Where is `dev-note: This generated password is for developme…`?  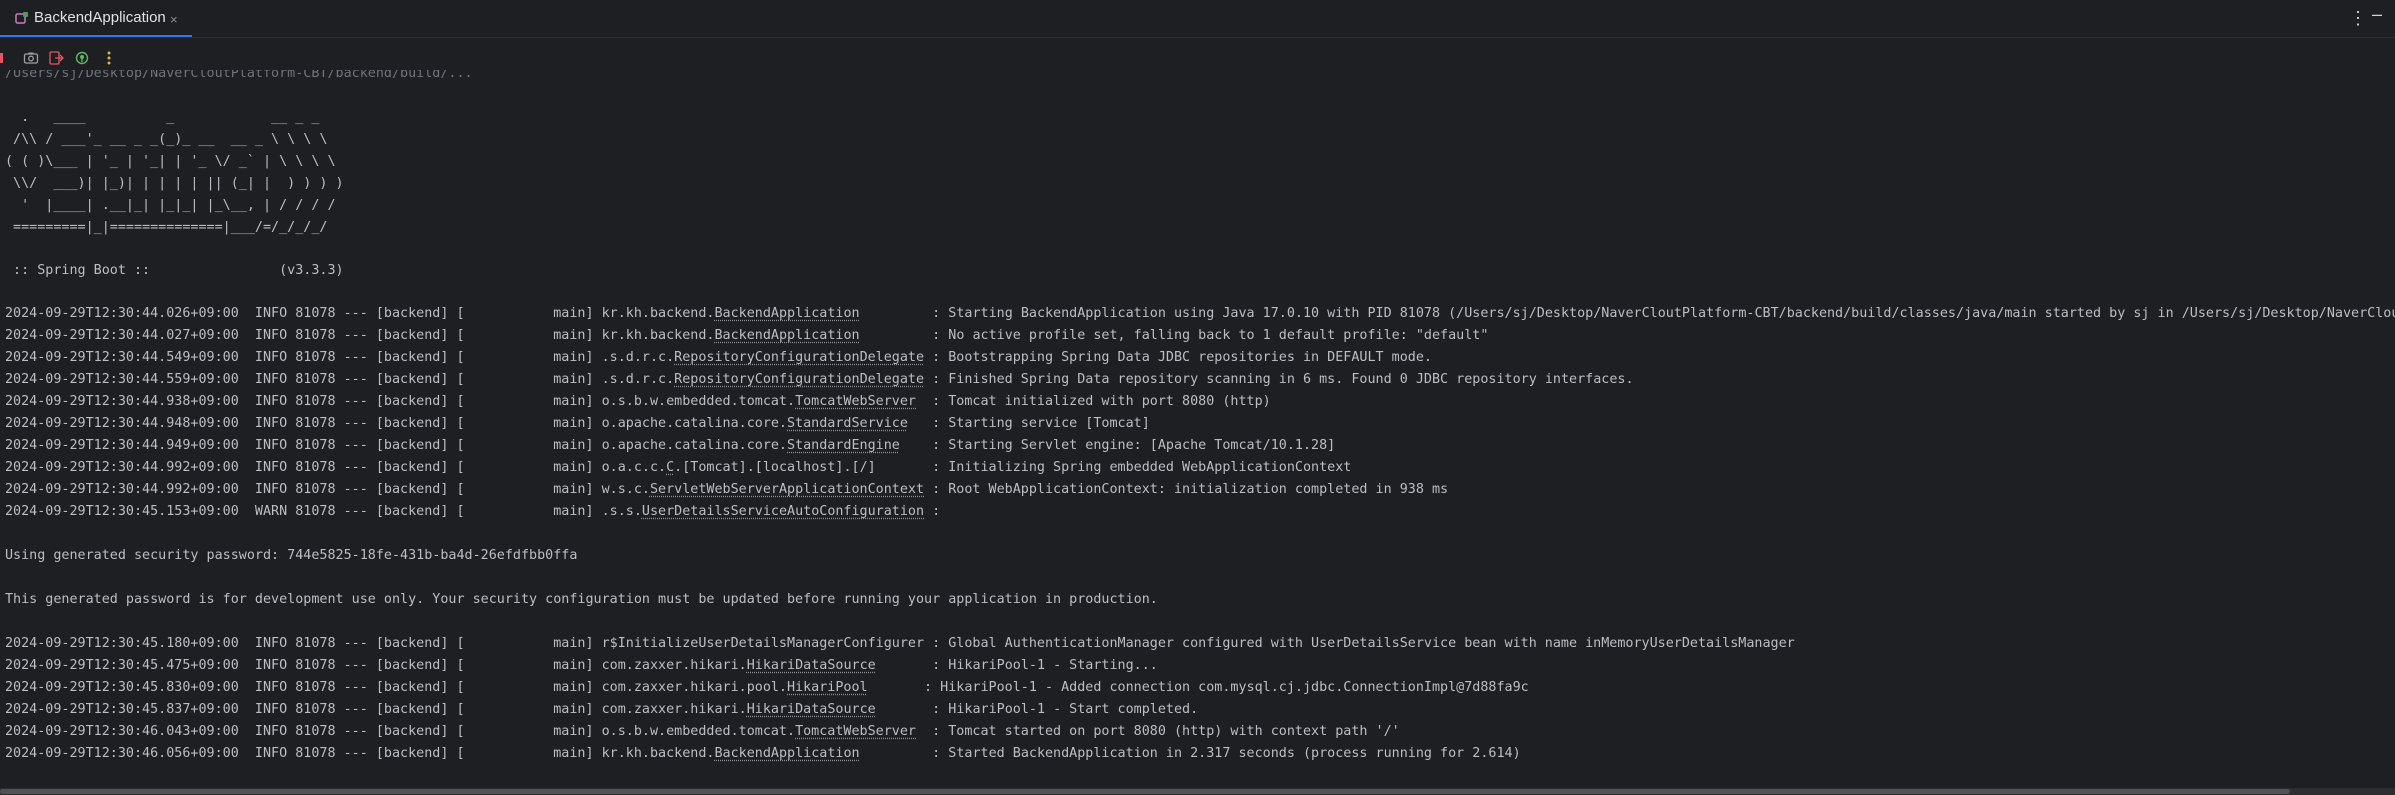 dev-note: This generated password is for developme… is located at coordinates (581, 599).